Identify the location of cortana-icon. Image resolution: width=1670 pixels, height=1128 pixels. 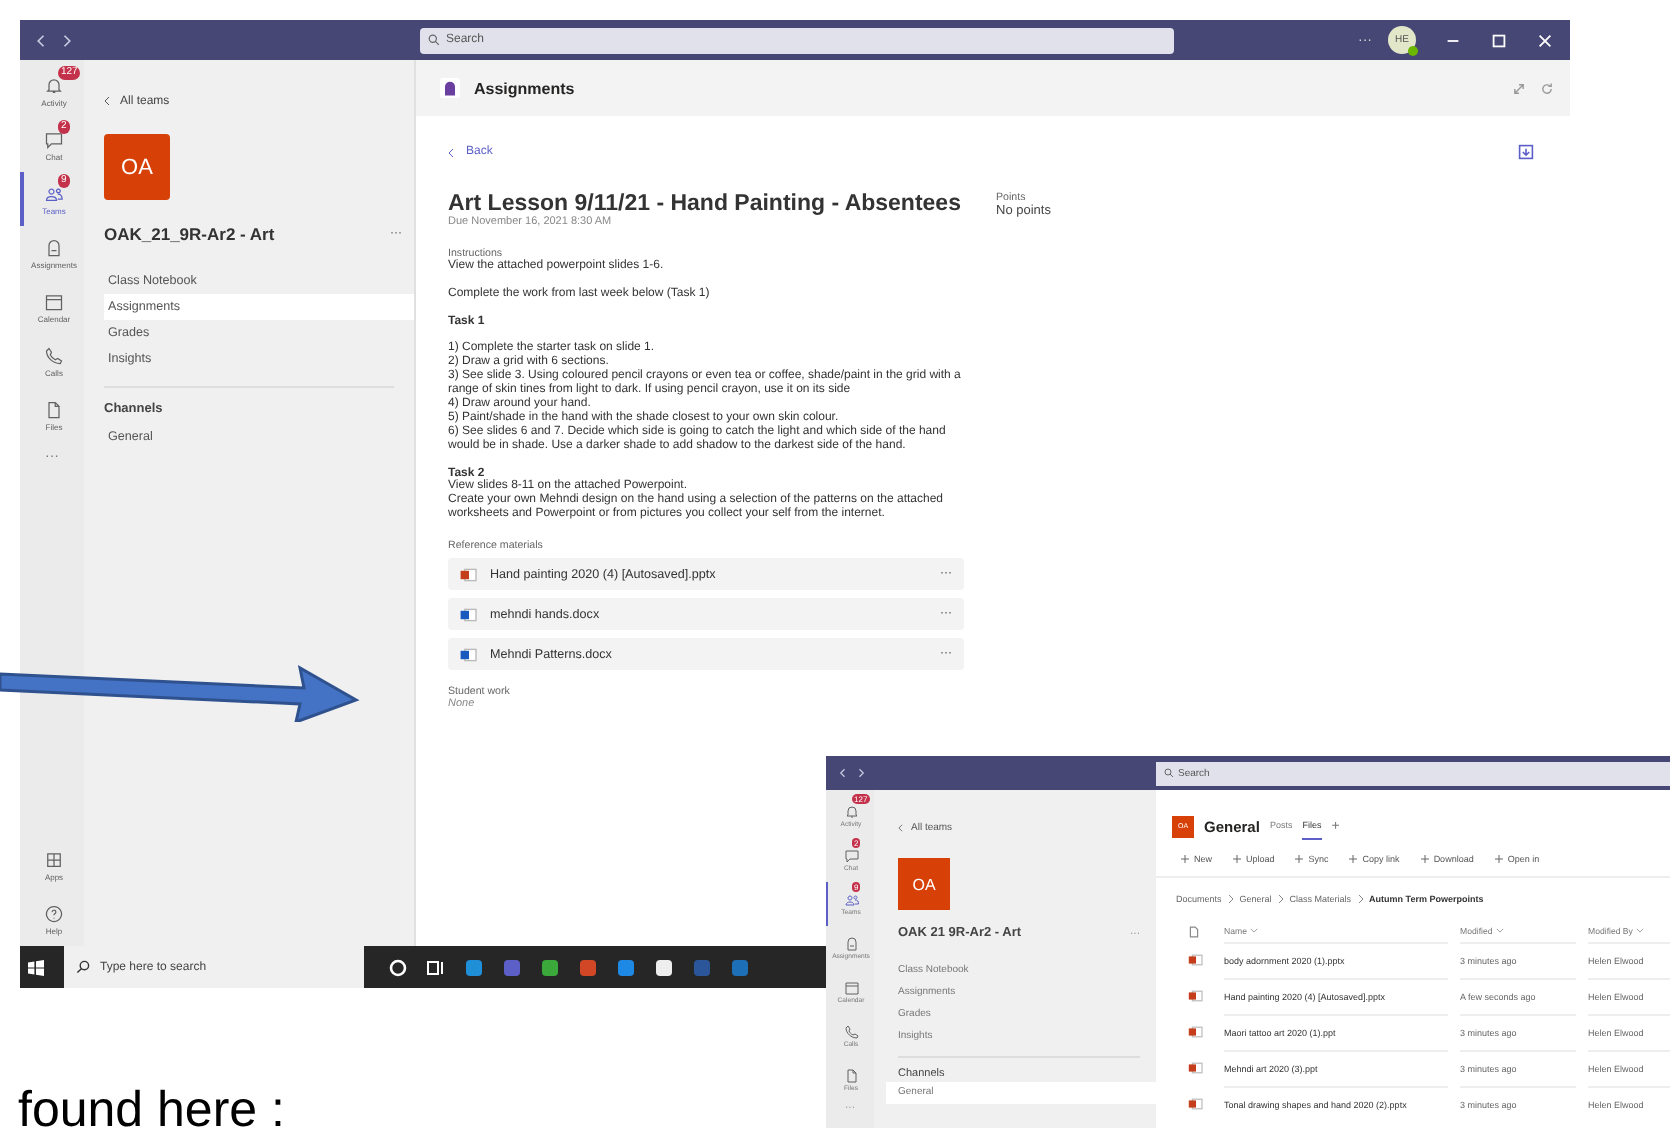
(397, 967).